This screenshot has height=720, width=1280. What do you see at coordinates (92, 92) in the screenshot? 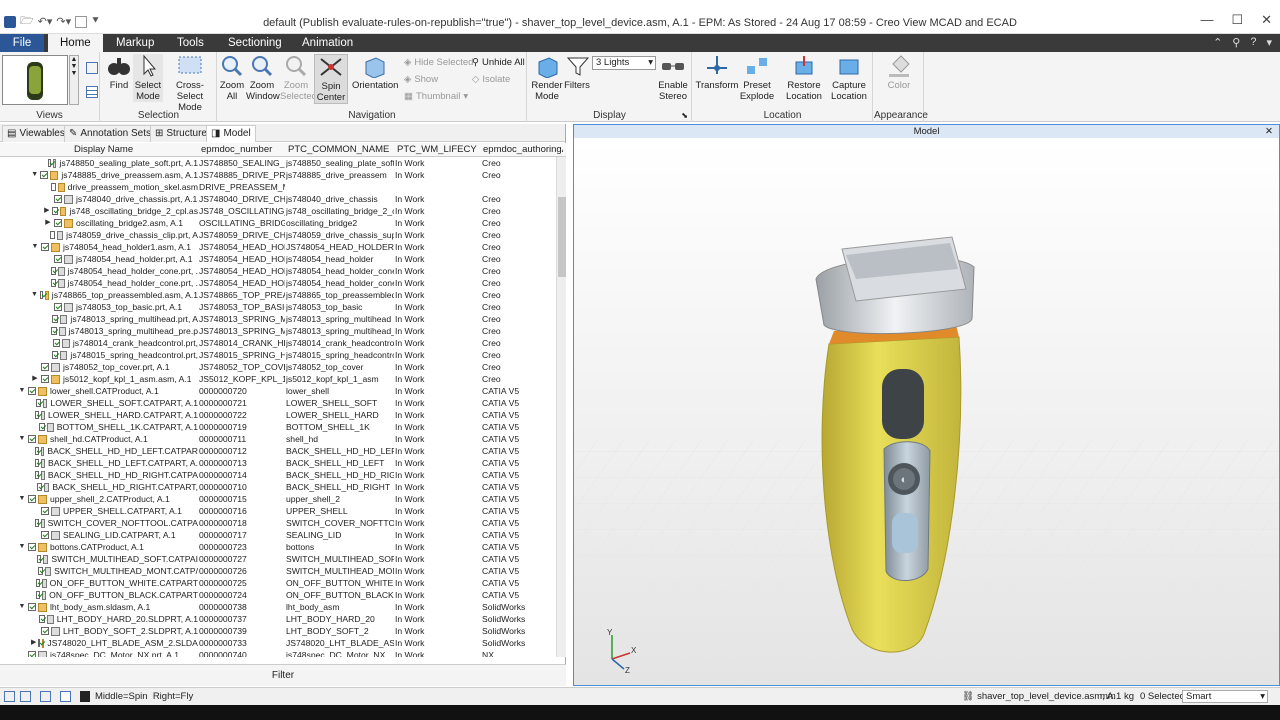
I see `list-view-icon` at bounding box center [92, 92].